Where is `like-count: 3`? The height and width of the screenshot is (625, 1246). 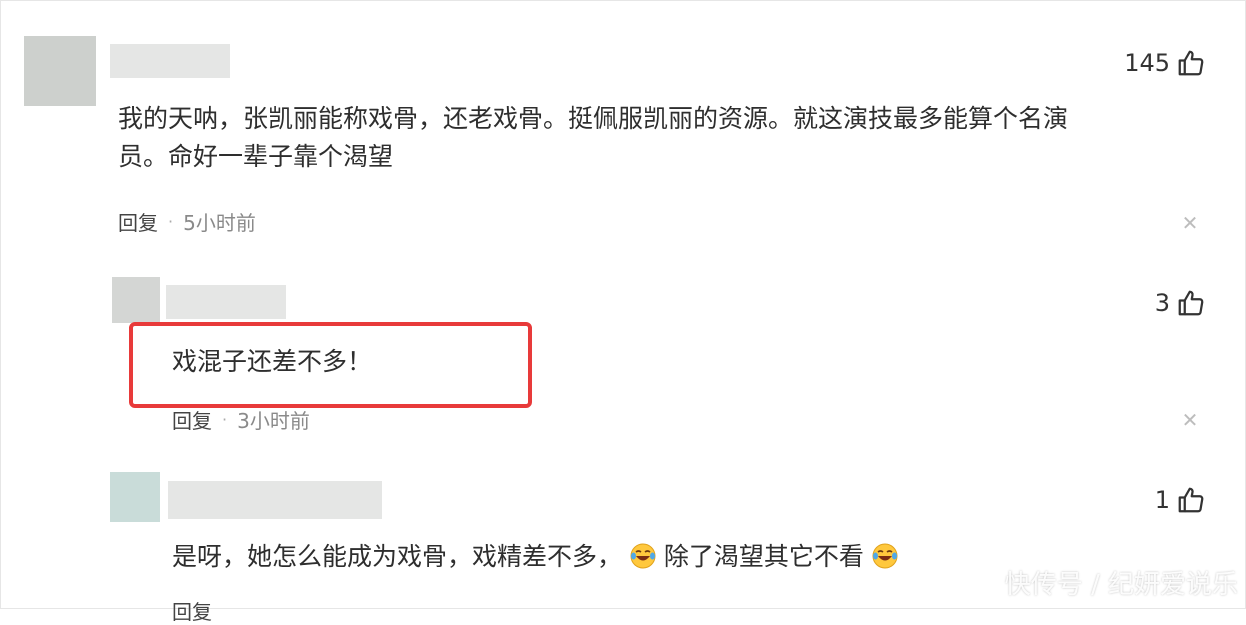
like-count: 3 is located at coordinates (1162, 303).